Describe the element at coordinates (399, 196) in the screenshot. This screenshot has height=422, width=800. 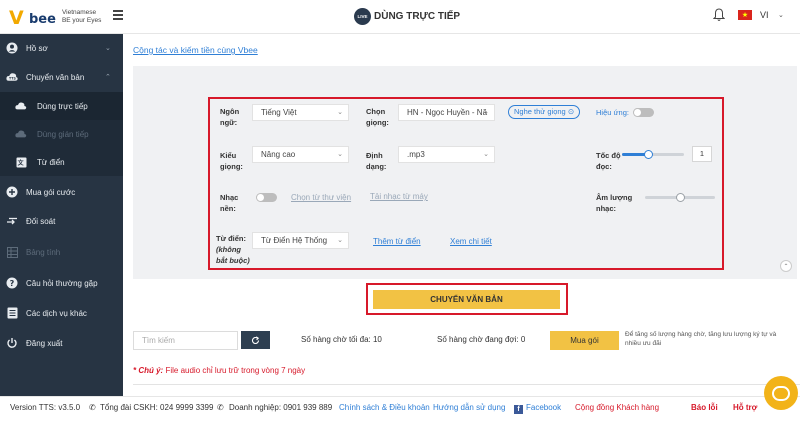
I see `upload-music-link: Tải nhạc từ máy` at that location.